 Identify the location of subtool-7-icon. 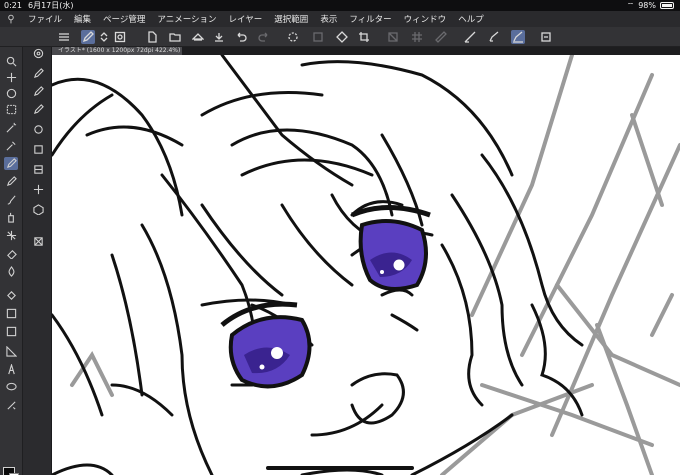
(38, 169).